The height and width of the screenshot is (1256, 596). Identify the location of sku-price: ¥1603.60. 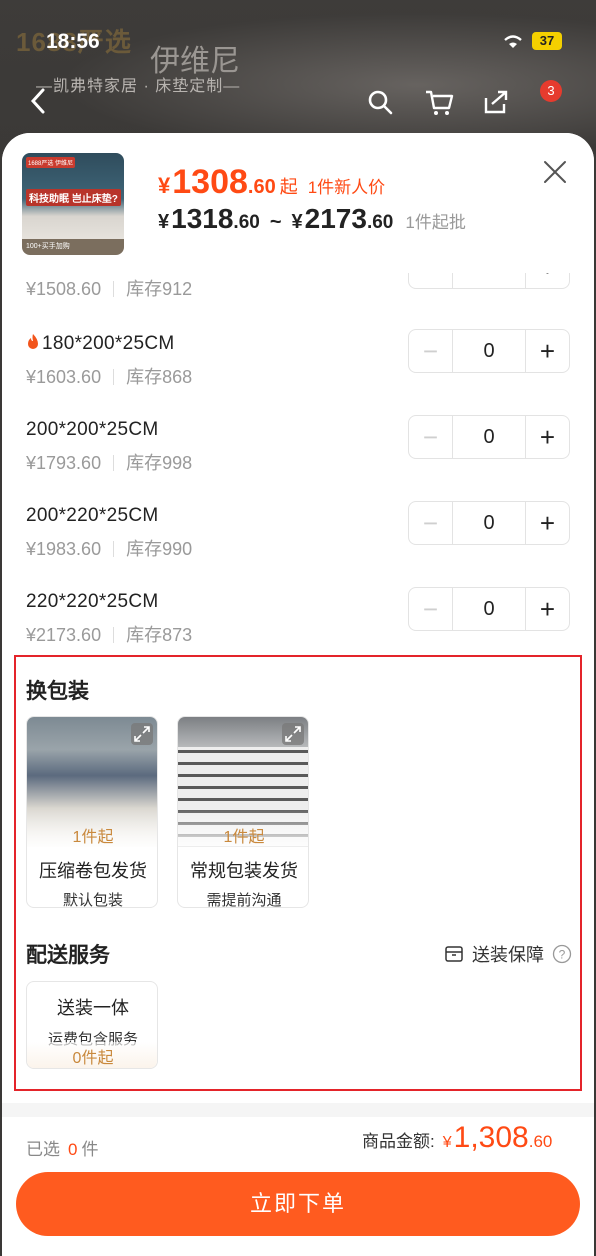
(64, 377).